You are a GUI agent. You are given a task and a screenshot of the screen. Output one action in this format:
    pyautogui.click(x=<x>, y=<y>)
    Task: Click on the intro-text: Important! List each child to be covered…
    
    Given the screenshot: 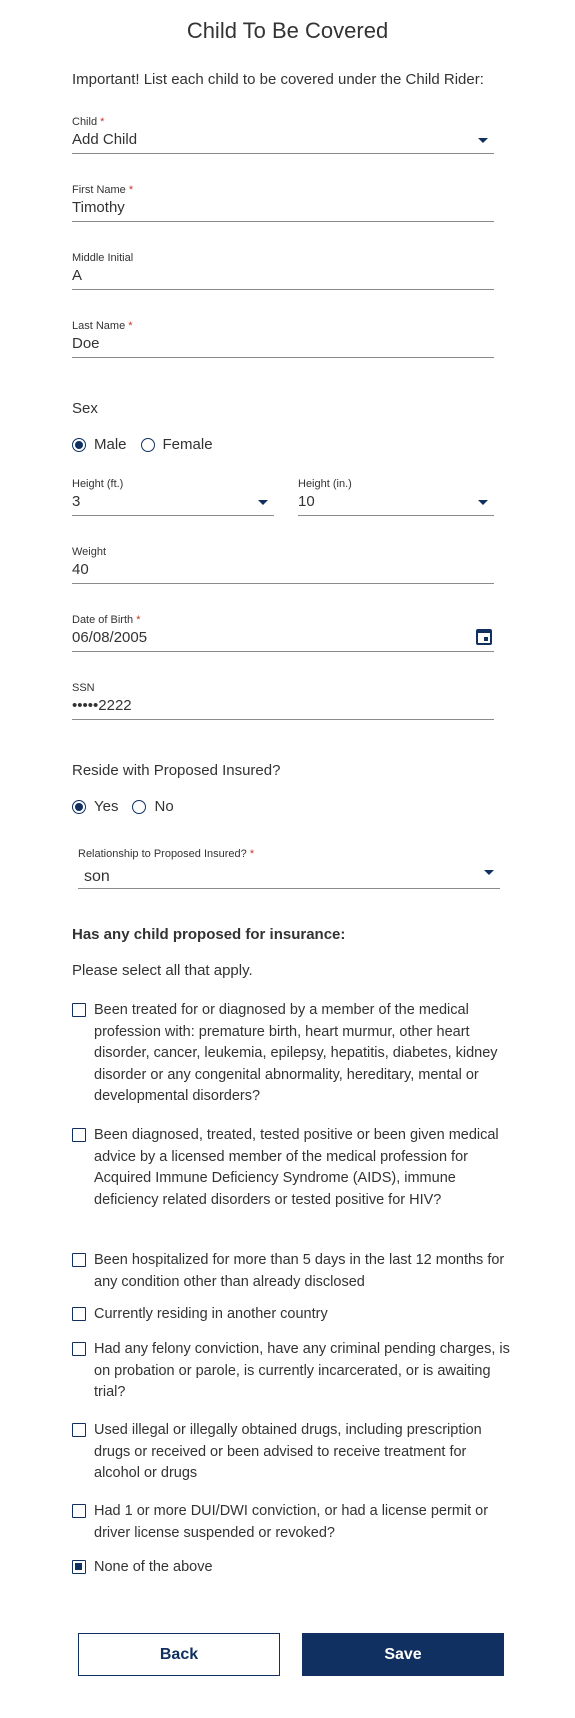 What is the action you would take?
    pyautogui.click(x=278, y=79)
    